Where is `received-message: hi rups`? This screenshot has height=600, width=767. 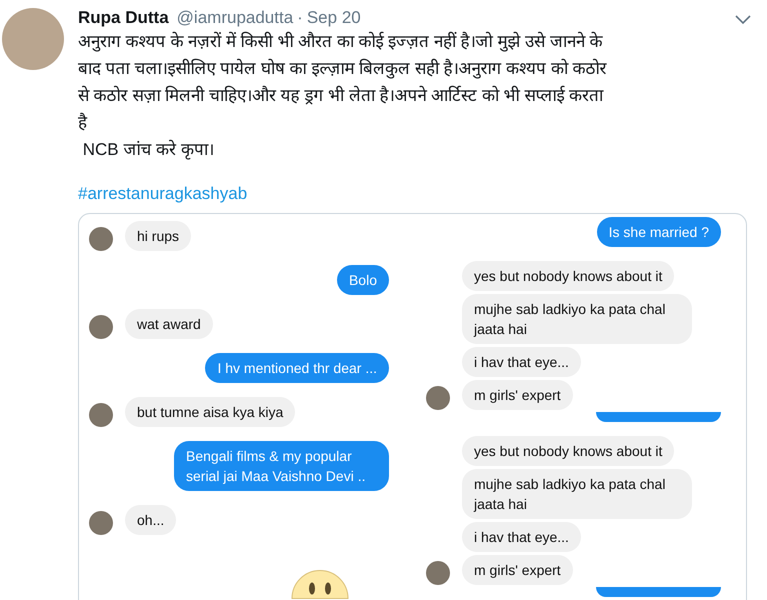 received-message: hi rups is located at coordinates (158, 236).